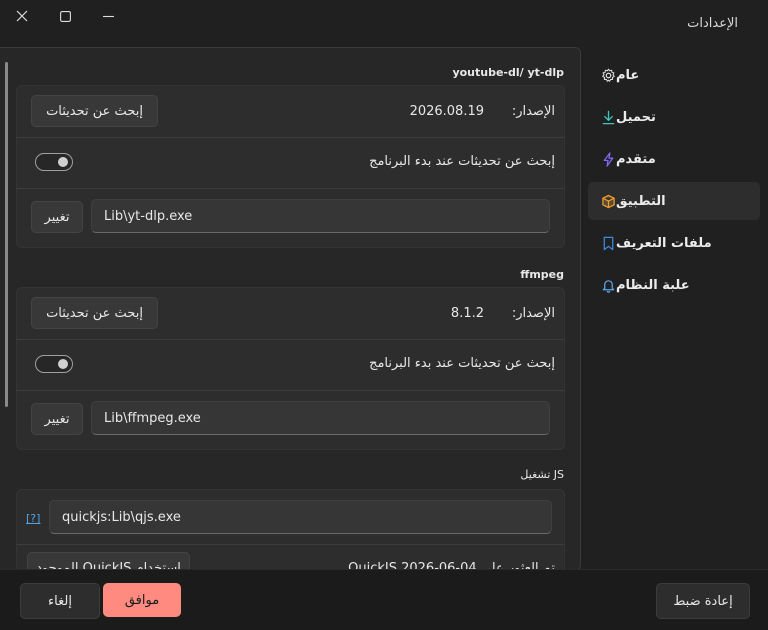 Image resolution: width=768 pixels, height=630 pixels. I want to click on ytdlp-startup-row: إبحث عن تحديثات عند بدء البرنامج, so click(290, 163).